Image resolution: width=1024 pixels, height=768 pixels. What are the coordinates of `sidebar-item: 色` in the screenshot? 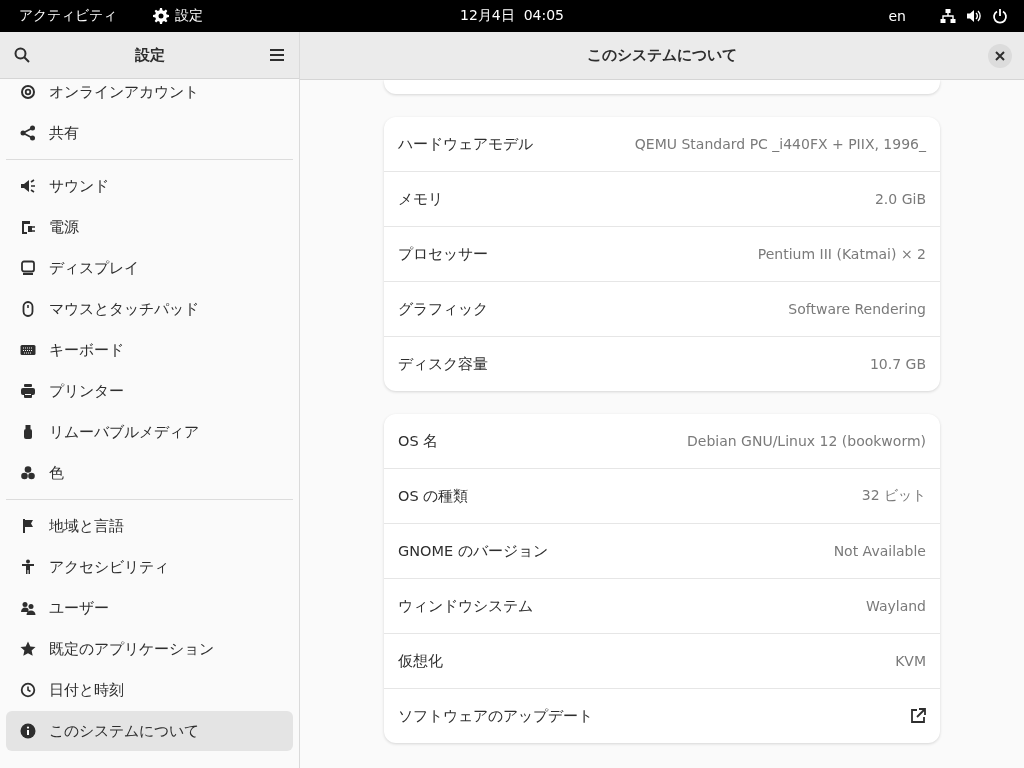 It's located at (149, 473).